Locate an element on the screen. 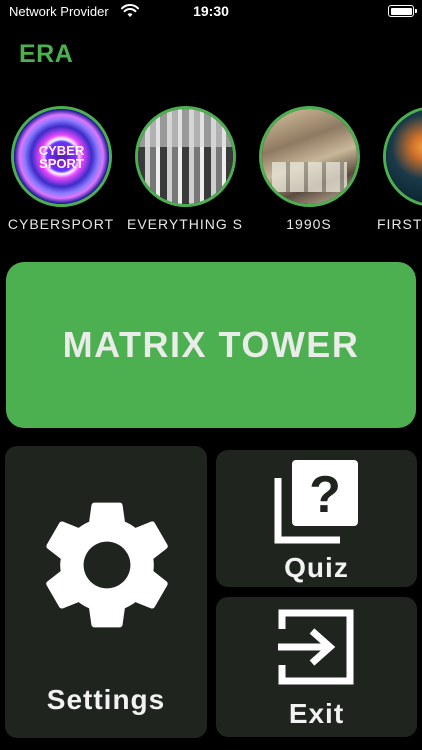 The height and width of the screenshot is (750, 422). quiz-button: ? Quiz is located at coordinates (316, 518).